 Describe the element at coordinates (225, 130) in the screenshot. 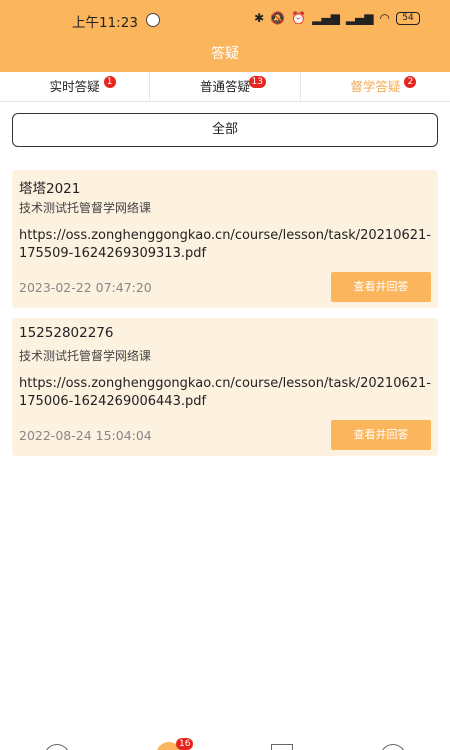

I see `filter-dropdown: 全部` at that location.